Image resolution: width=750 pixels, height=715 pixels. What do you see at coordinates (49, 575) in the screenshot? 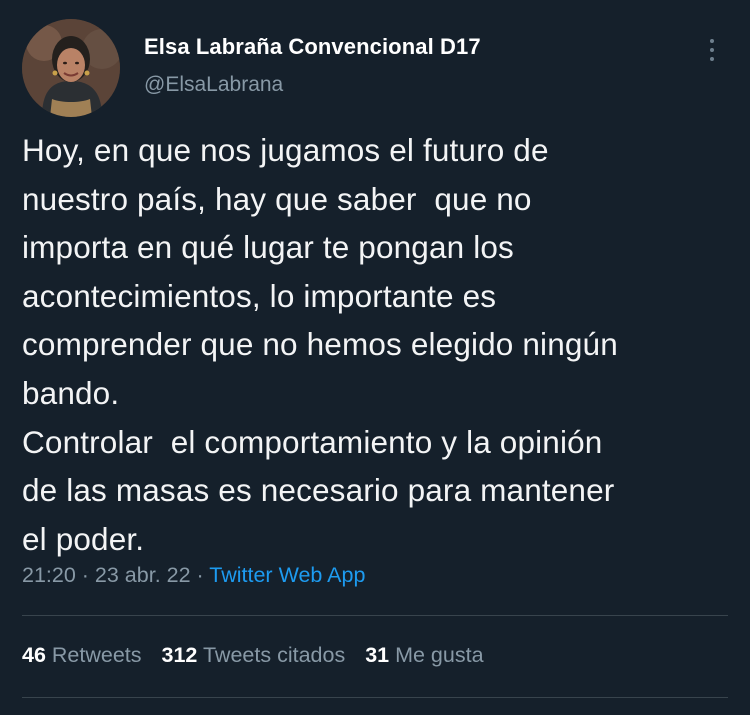
I see `tweet-time: 21:20` at bounding box center [49, 575].